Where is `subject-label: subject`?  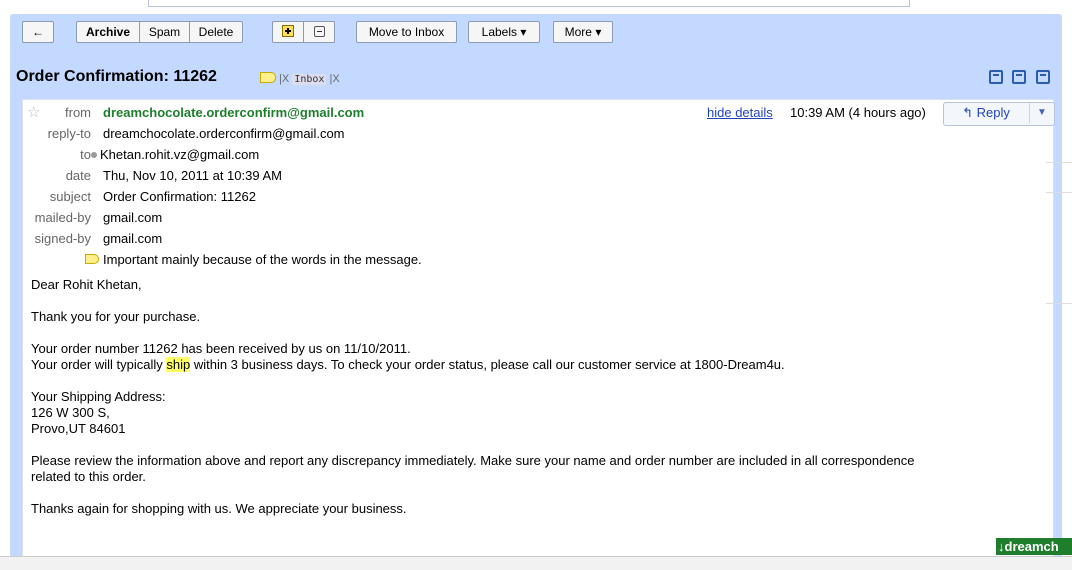 subject-label: subject is located at coordinates (70, 196).